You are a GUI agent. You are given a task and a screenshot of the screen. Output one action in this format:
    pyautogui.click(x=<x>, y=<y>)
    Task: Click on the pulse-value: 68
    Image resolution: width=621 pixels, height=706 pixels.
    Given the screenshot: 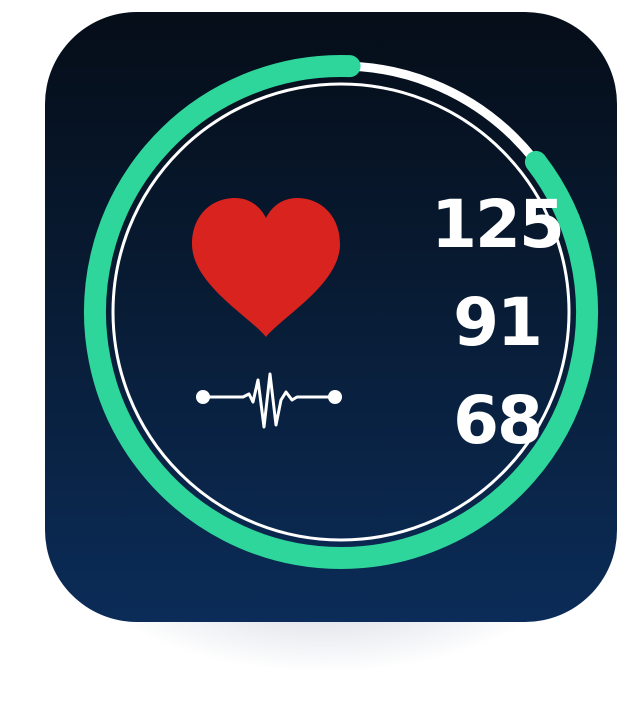 What is the action you would take?
    pyautogui.click(x=498, y=420)
    